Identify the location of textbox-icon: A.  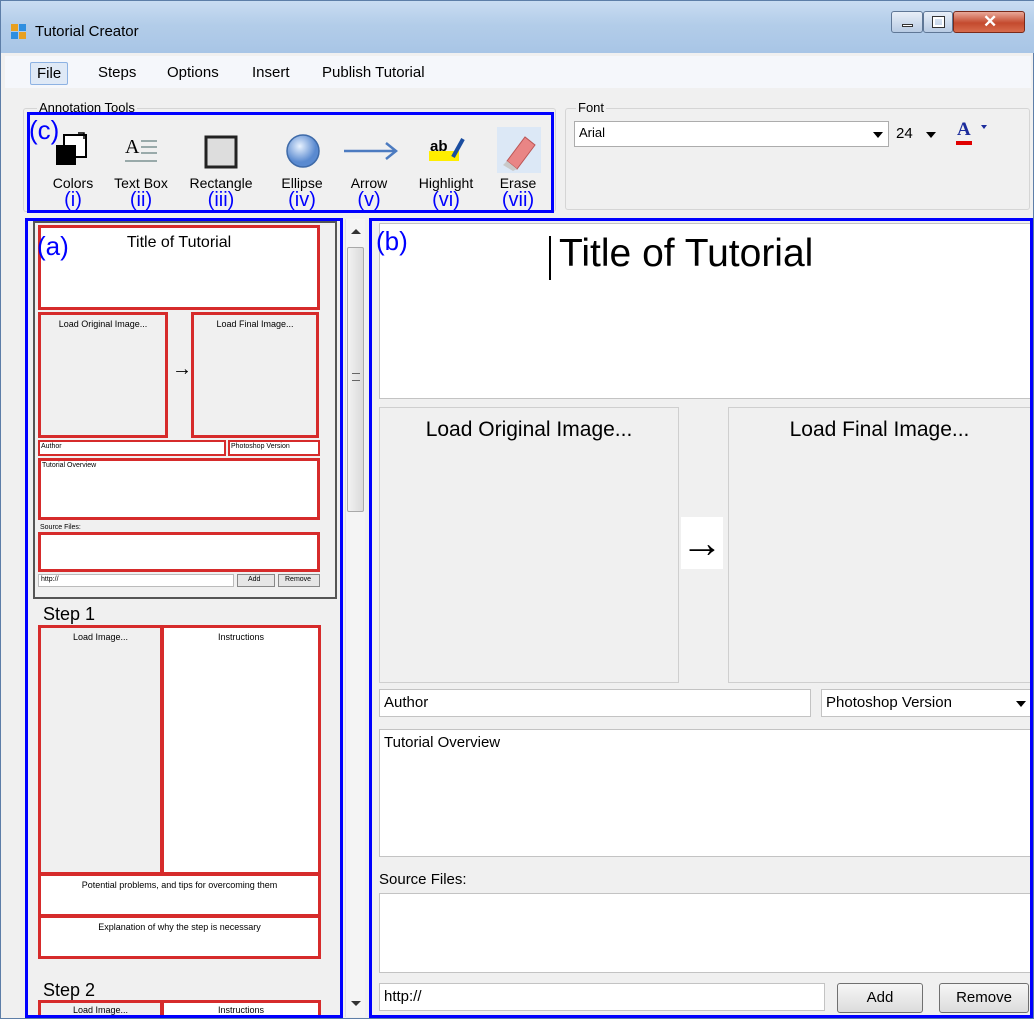
(141, 149).